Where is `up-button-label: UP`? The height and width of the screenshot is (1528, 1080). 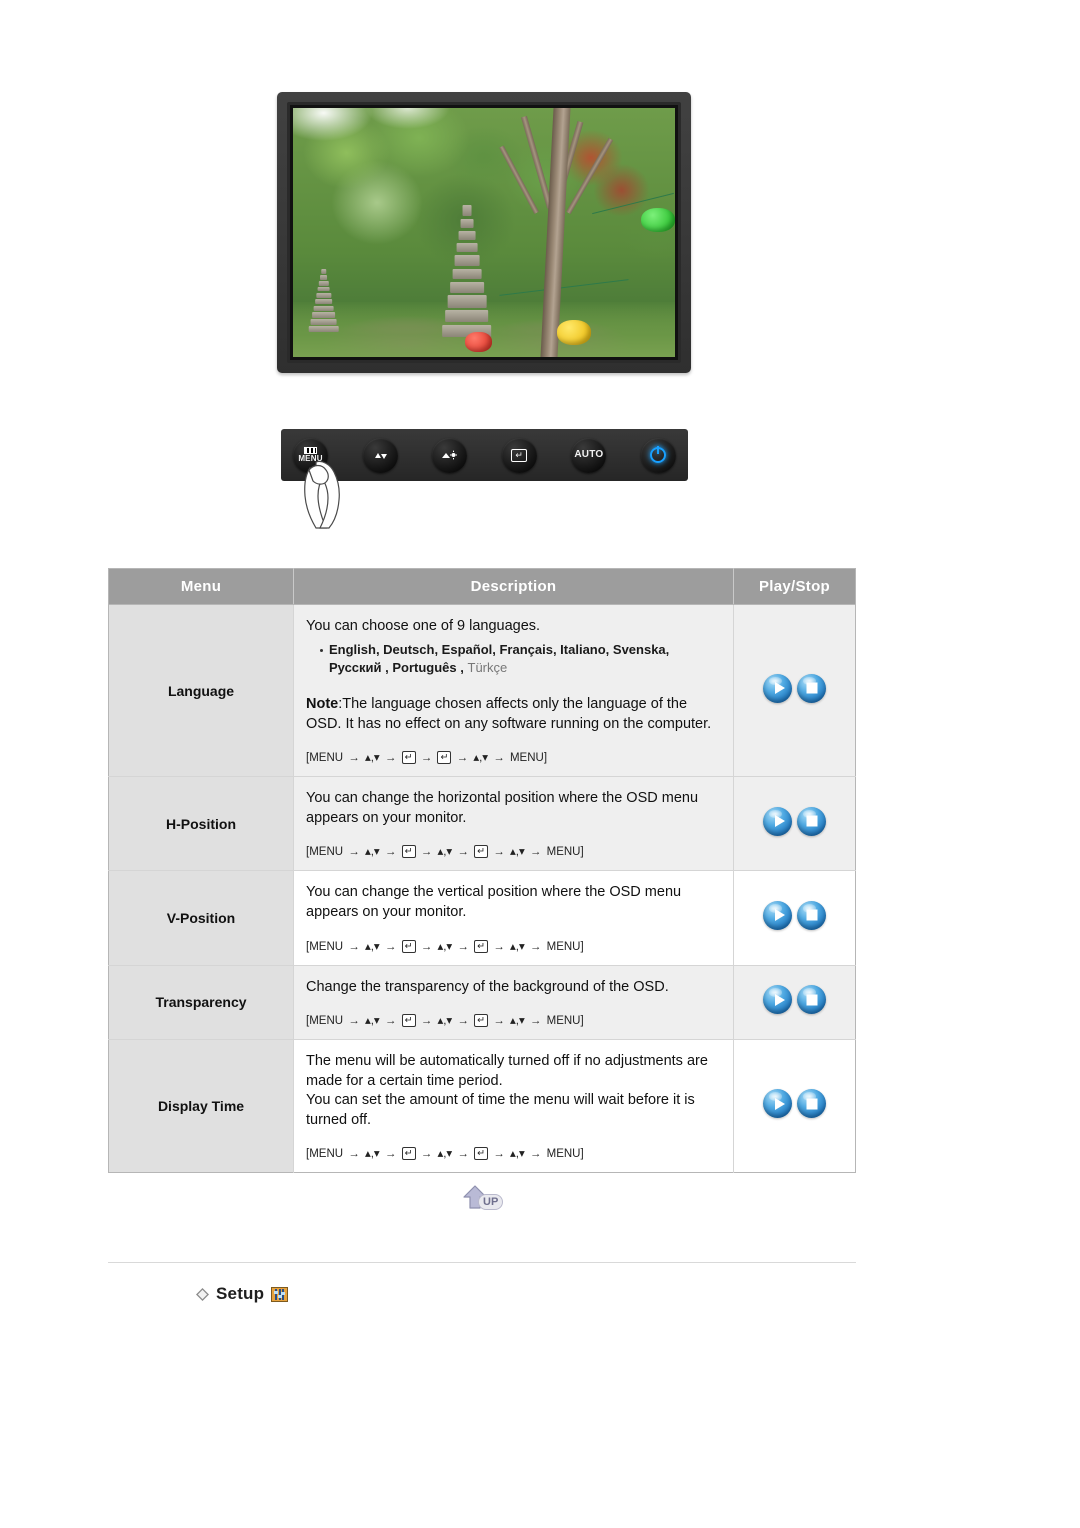
up-button-label: UP is located at coordinates (491, 1202).